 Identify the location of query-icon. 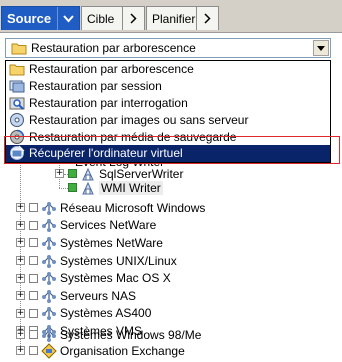
(17, 103).